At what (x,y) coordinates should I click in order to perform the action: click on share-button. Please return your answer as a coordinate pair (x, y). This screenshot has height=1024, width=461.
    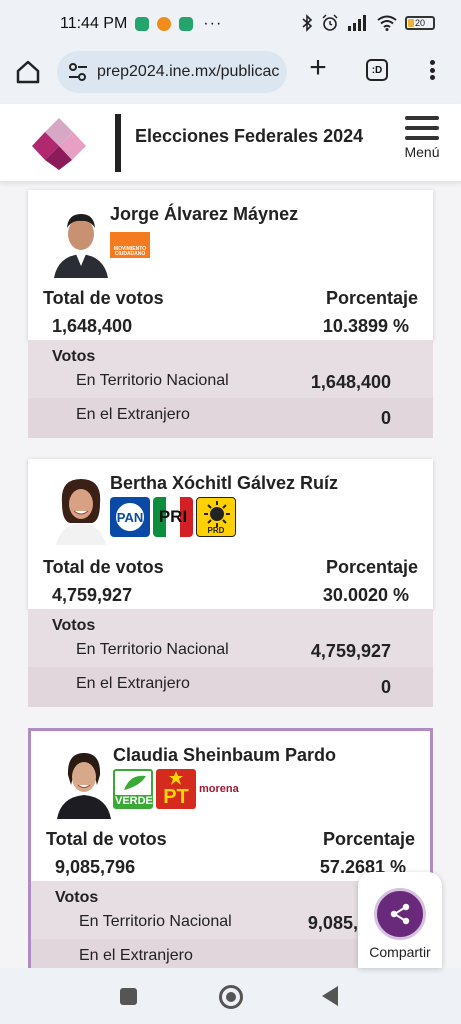
    Looking at the image, I should click on (400, 914).